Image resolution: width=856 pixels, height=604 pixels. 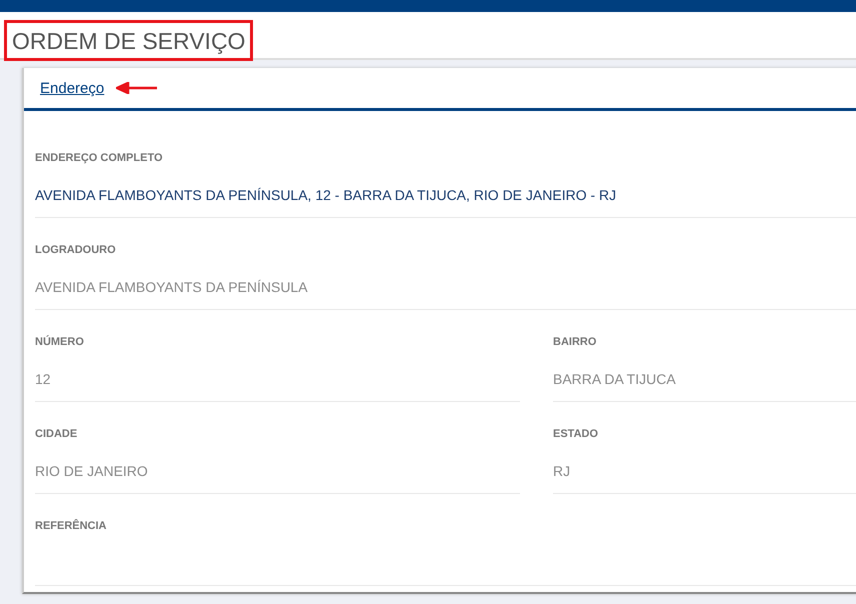 What do you see at coordinates (72, 88) in the screenshot?
I see `address-tab: Endereço` at bounding box center [72, 88].